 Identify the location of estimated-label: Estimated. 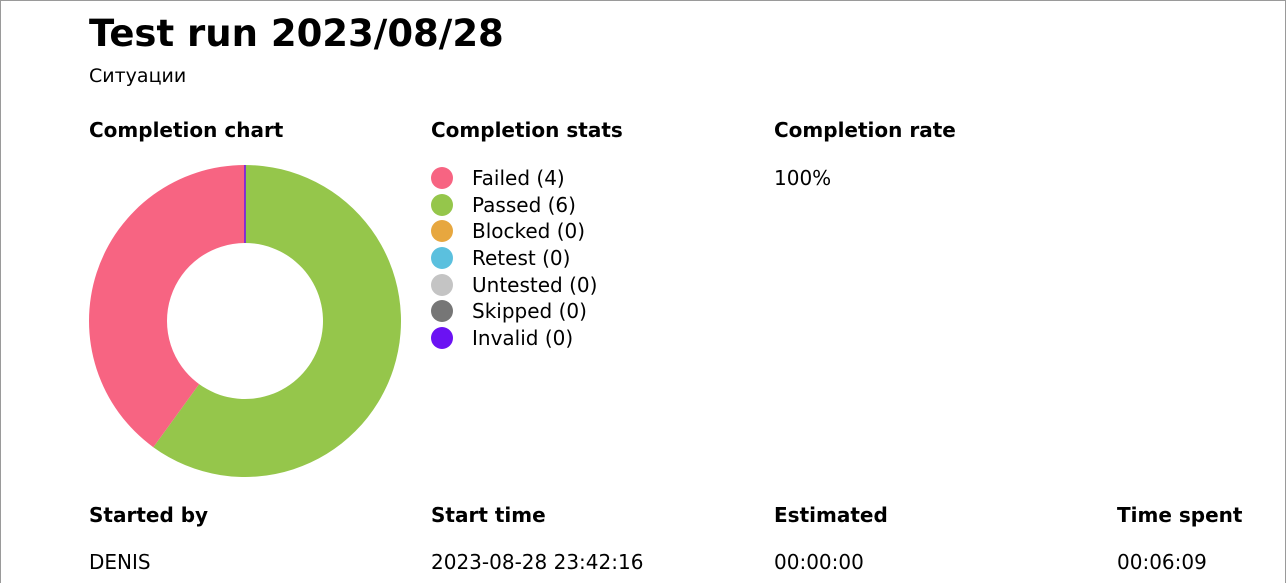
(831, 515).